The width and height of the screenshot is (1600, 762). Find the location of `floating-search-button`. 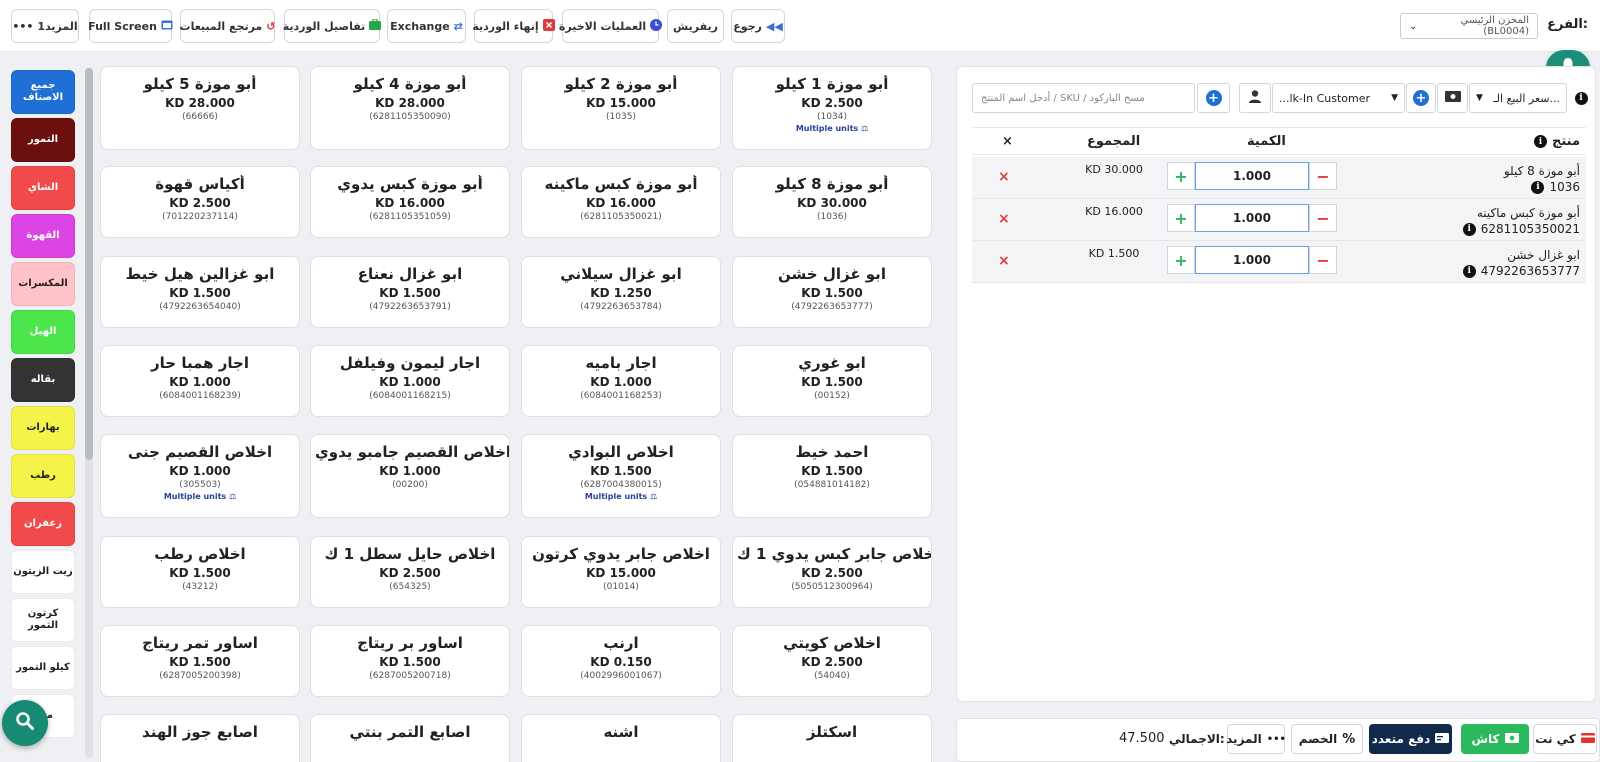

floating-search-button is located at coordinates (25, 723).